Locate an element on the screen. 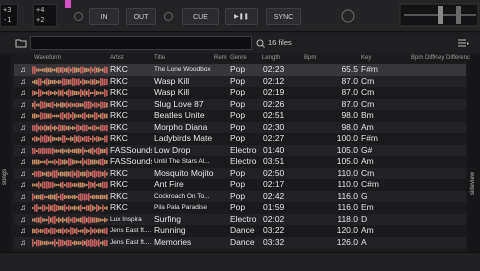 This screenshot has height=271, width=480. track-bpm: 118.0 is located at coordinates (347, 218).